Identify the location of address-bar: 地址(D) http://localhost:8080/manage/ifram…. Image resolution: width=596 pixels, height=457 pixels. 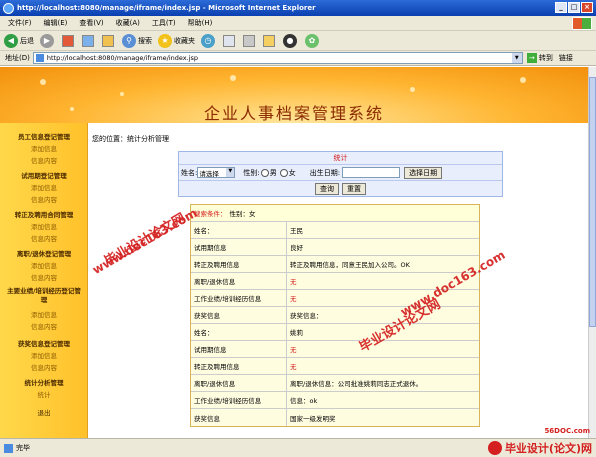
(298, 58).